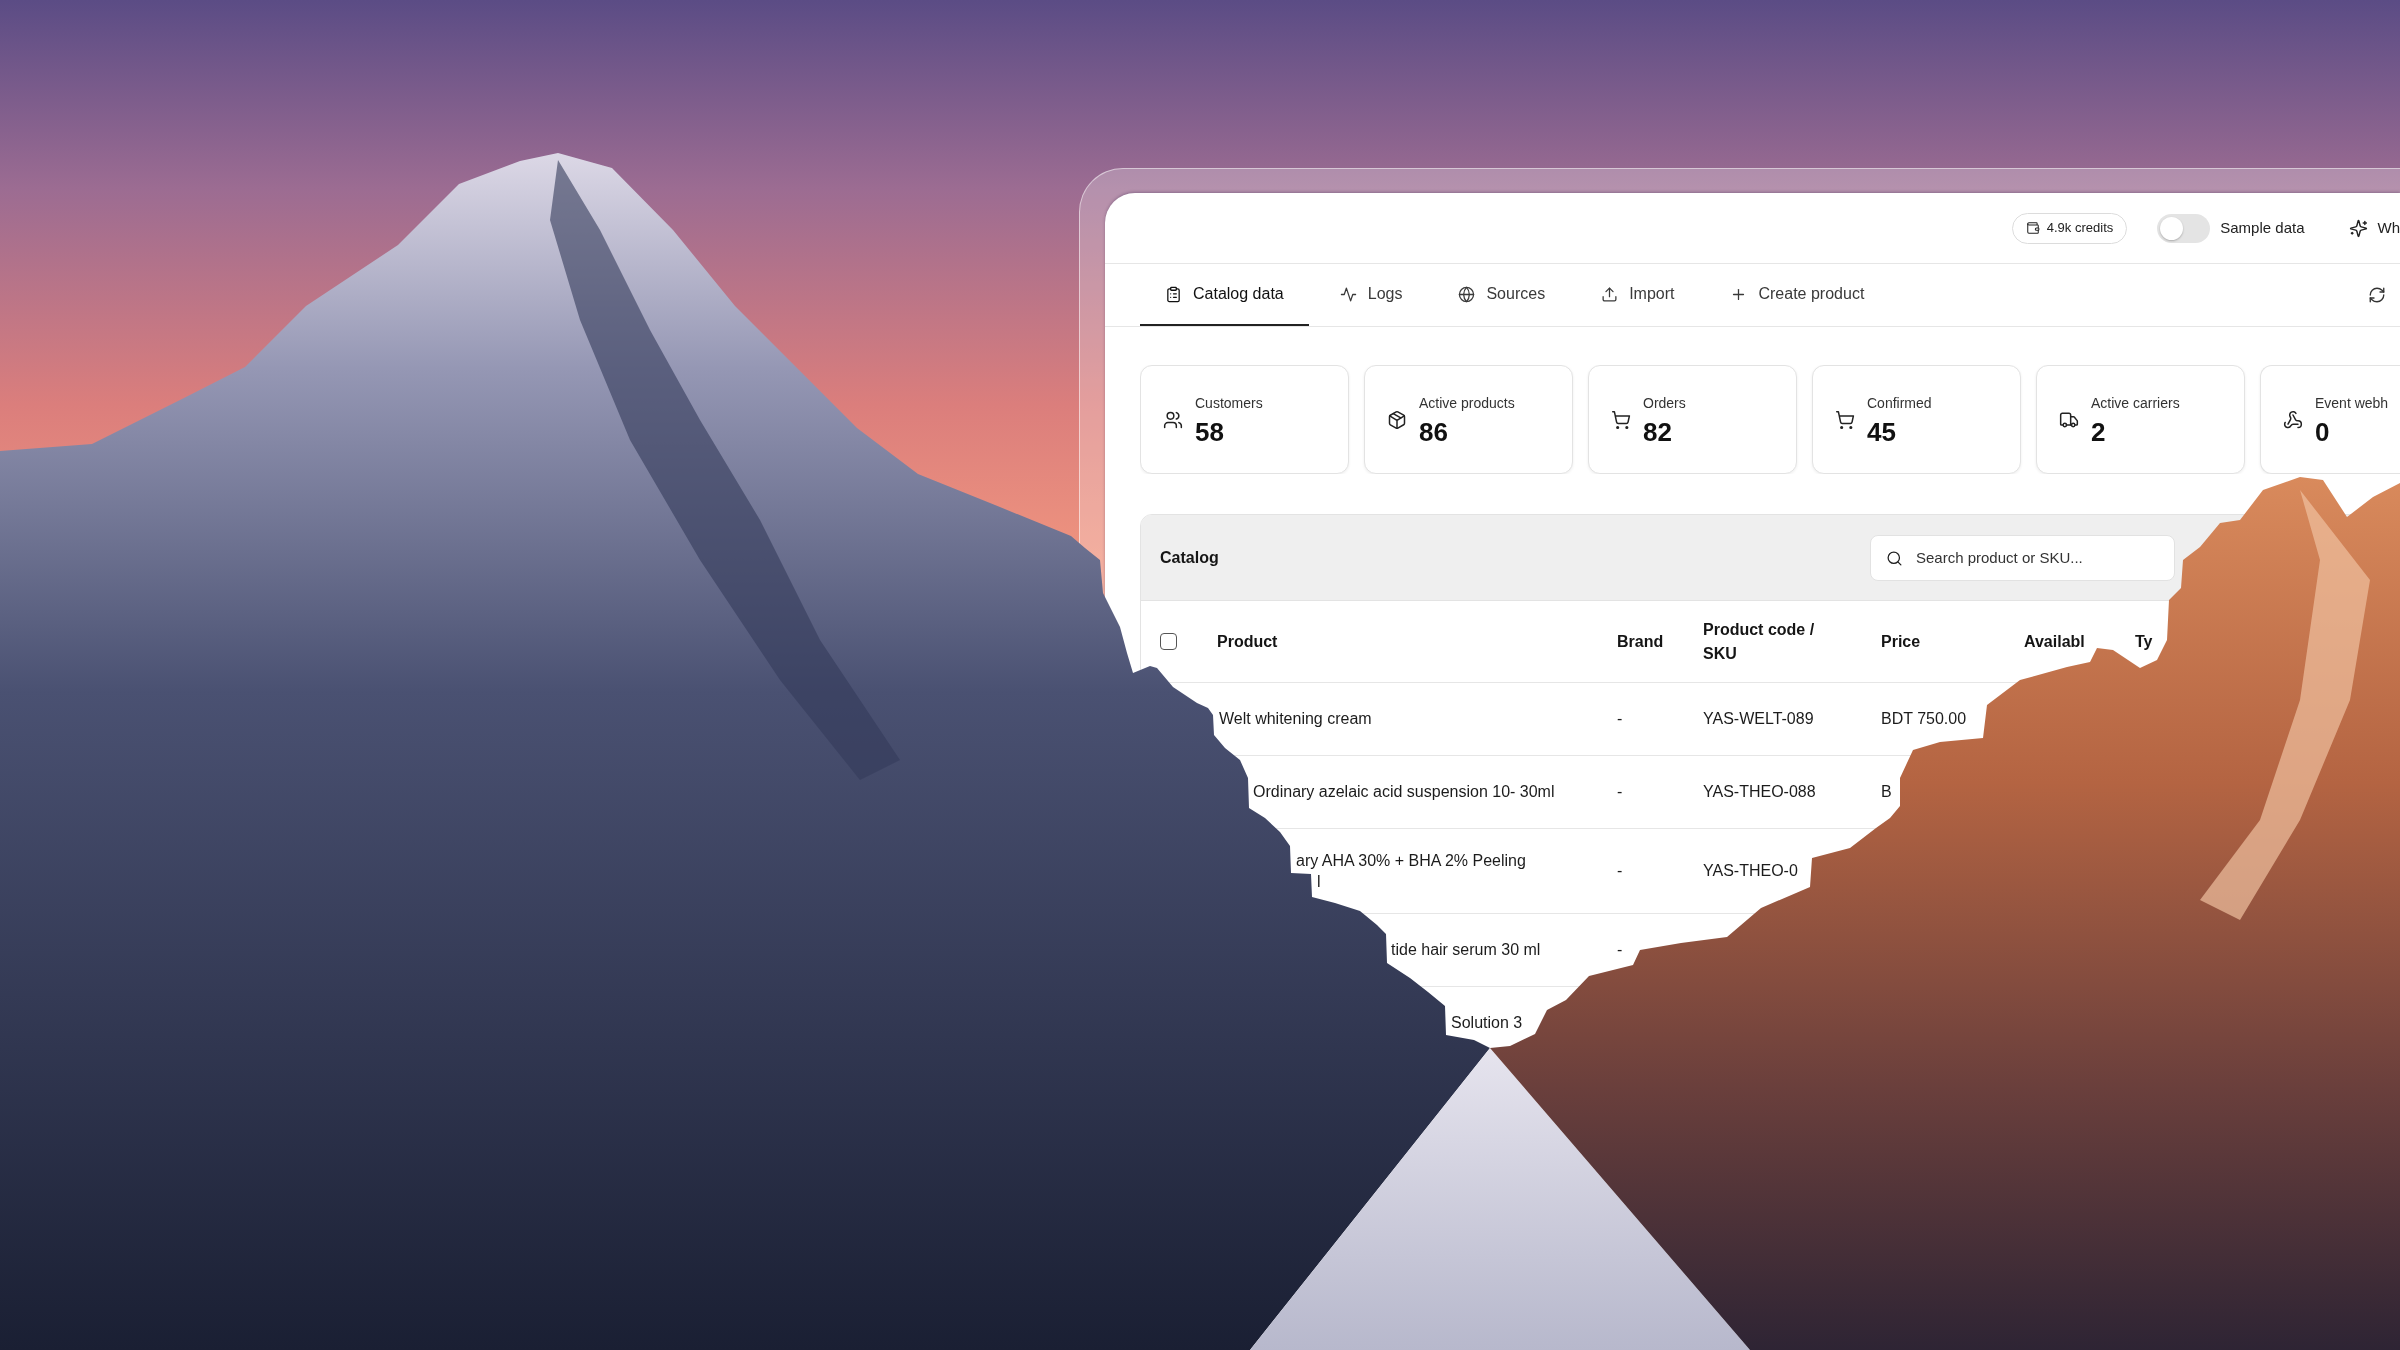 The height and width of the screenshot is (1350, 2400). Describe the element at coordinates (1610, 294) in the screenshot. I see `upload-icon` at that location.